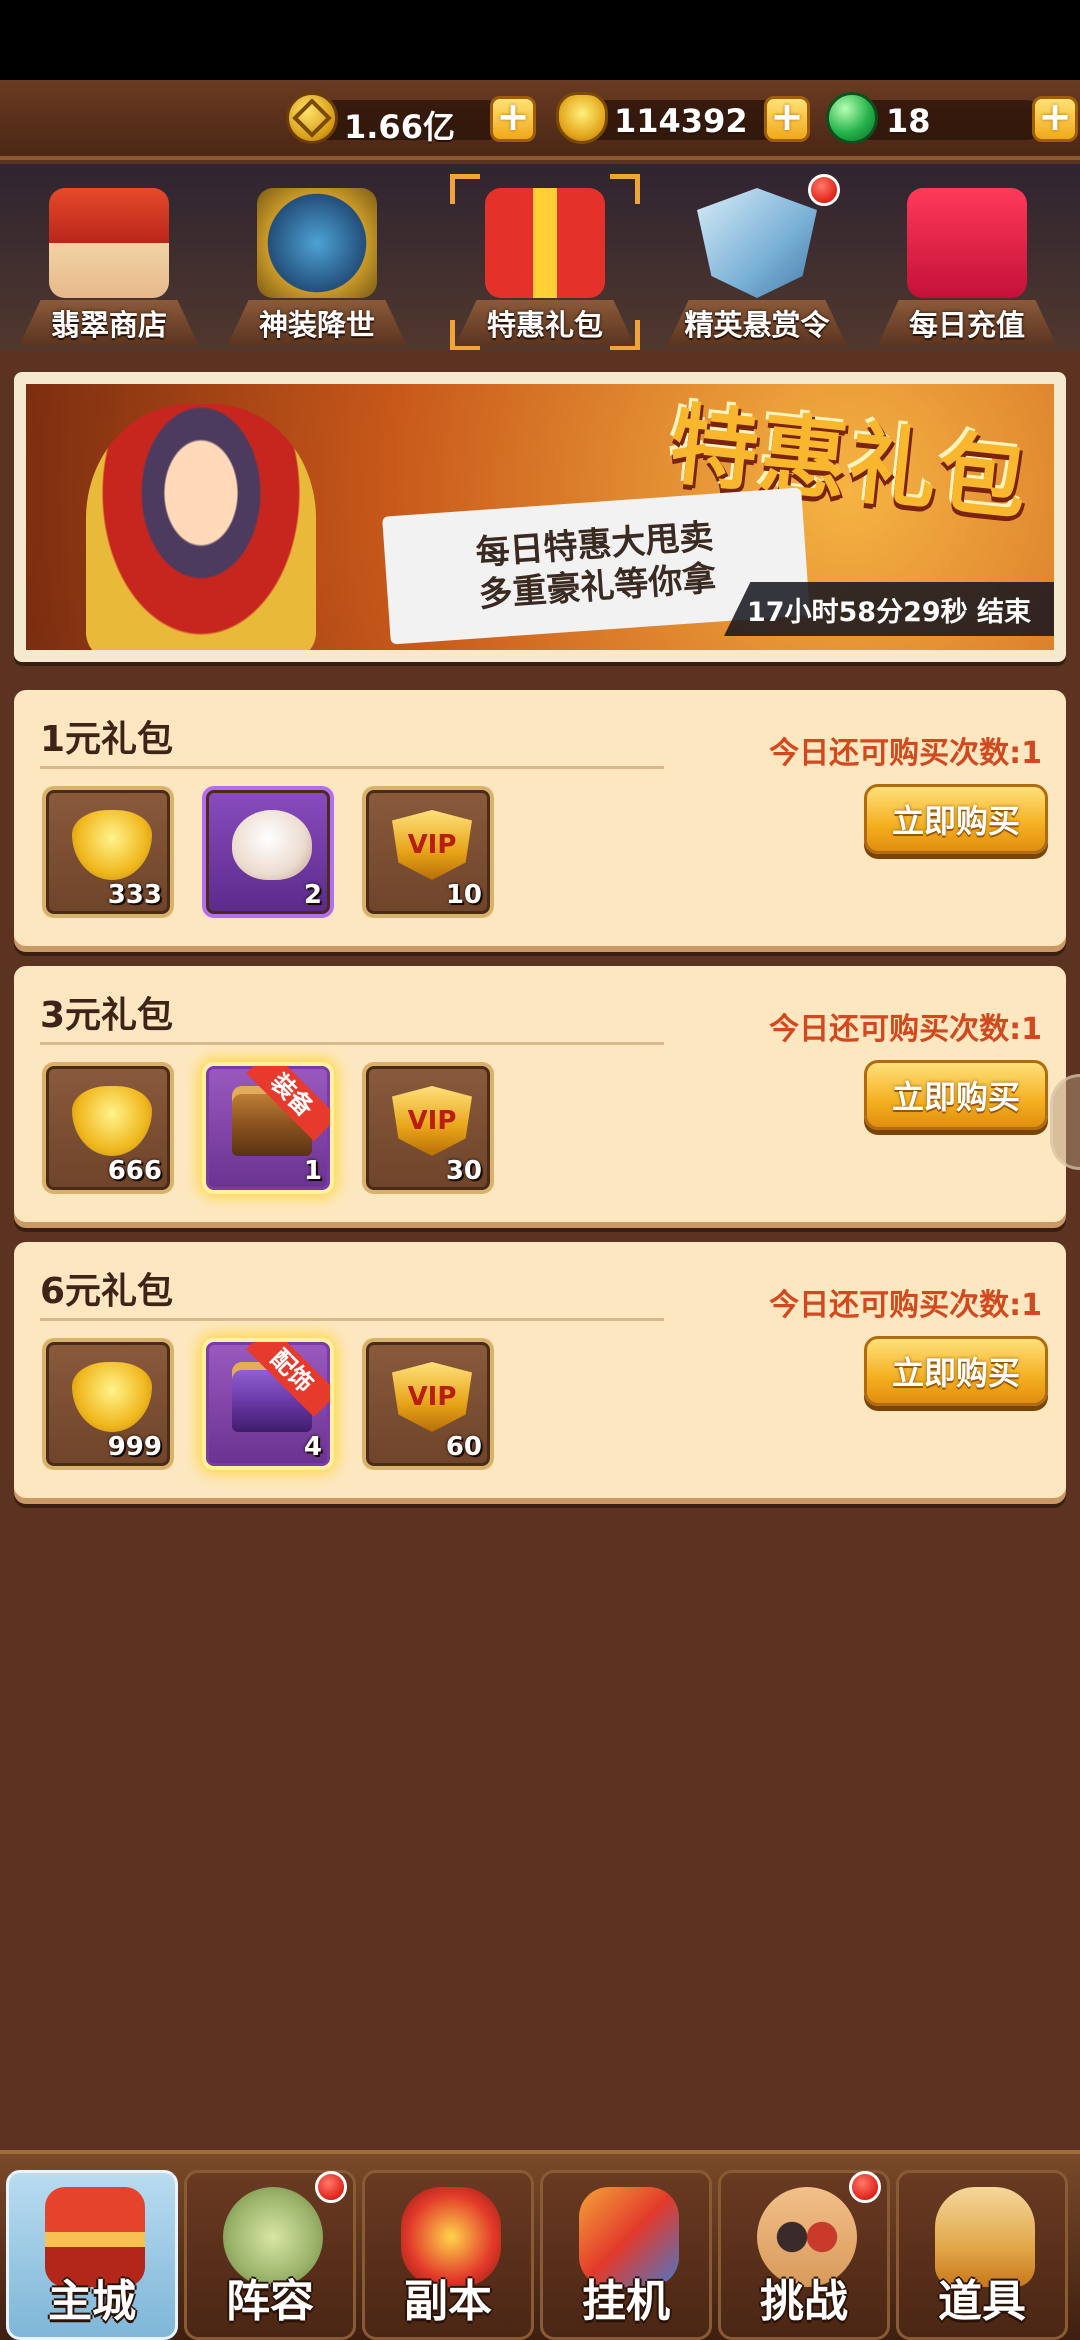  Describe the element at coordinates (852, 118) in the screenshot. I see `green-gem-icon` at that location.